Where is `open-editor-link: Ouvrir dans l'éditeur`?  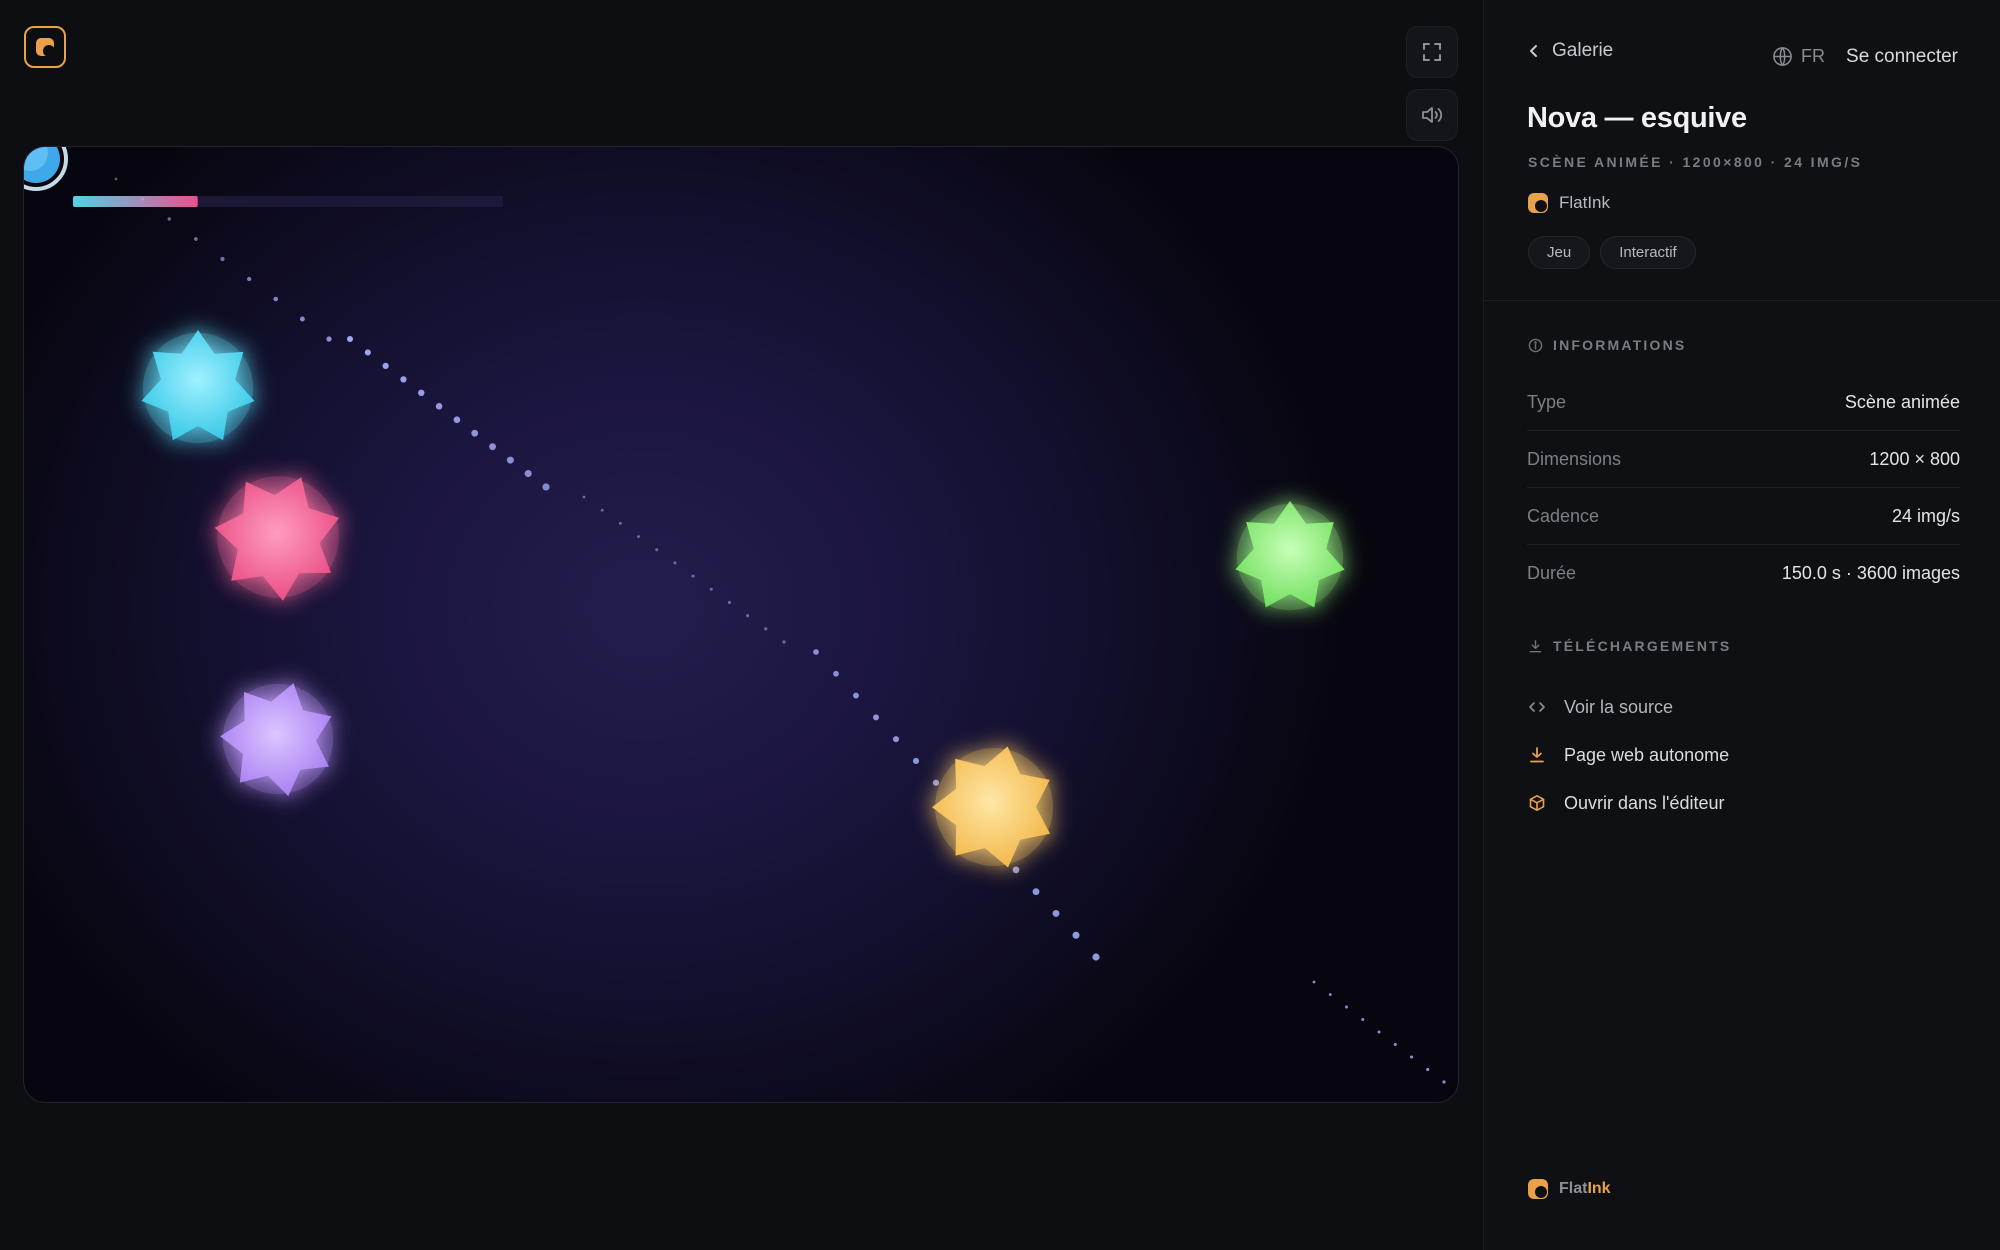
open-editor-link: Ouvrir dans l'éditeur is located at coordinates (1628, 803).